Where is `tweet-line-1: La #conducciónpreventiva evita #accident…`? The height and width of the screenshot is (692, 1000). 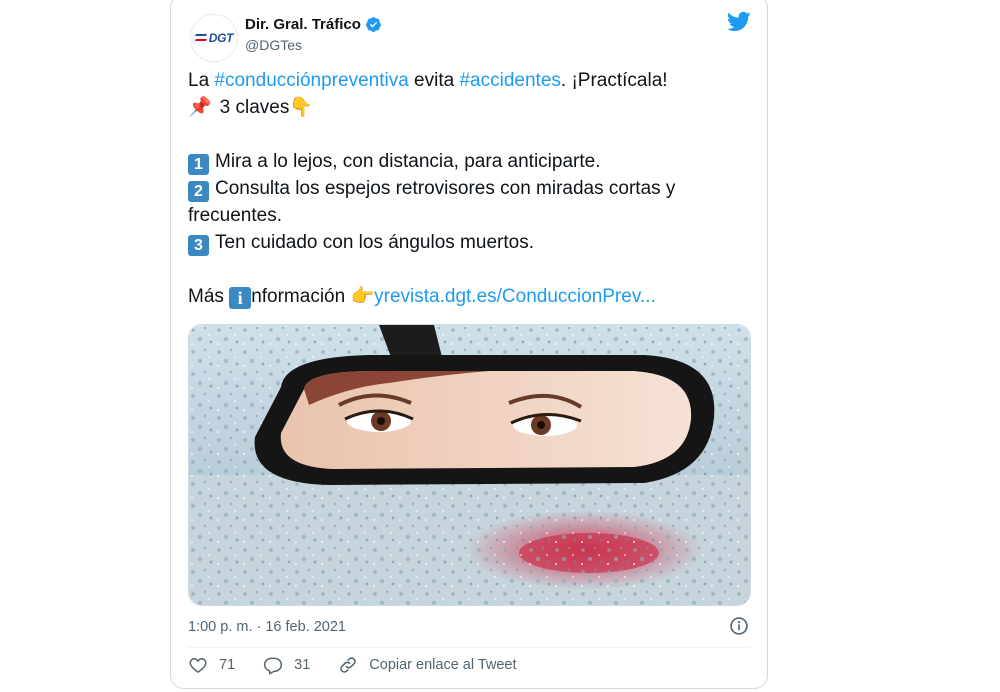
tweet-line-1: La #conducciónpreventiva evita #accident… is located at coordinates (468, 80).